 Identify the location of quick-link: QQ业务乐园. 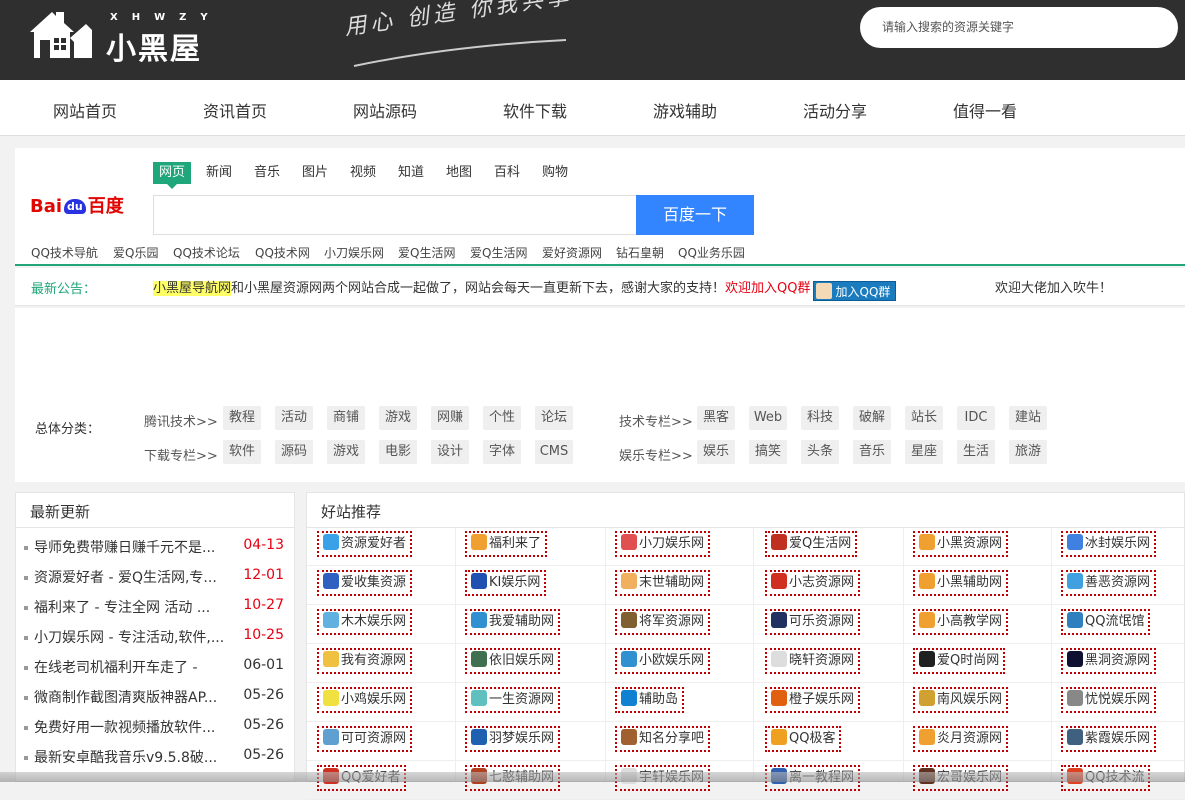
(711, 252).